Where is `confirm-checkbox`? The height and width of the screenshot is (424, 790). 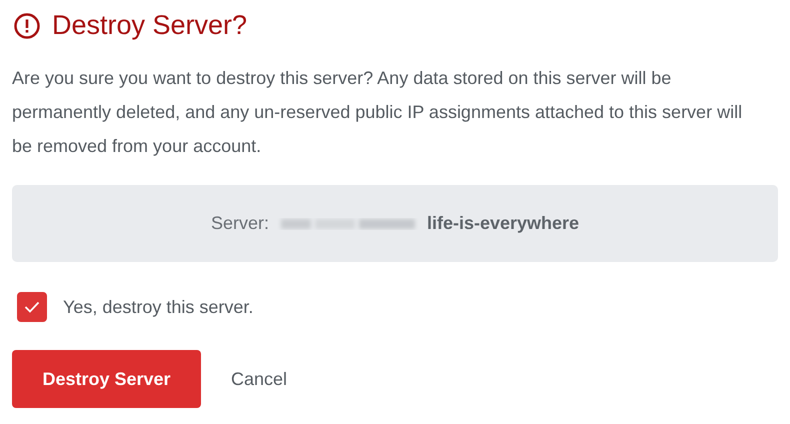
confirm-checkbox is located at coordinates (32, 307).